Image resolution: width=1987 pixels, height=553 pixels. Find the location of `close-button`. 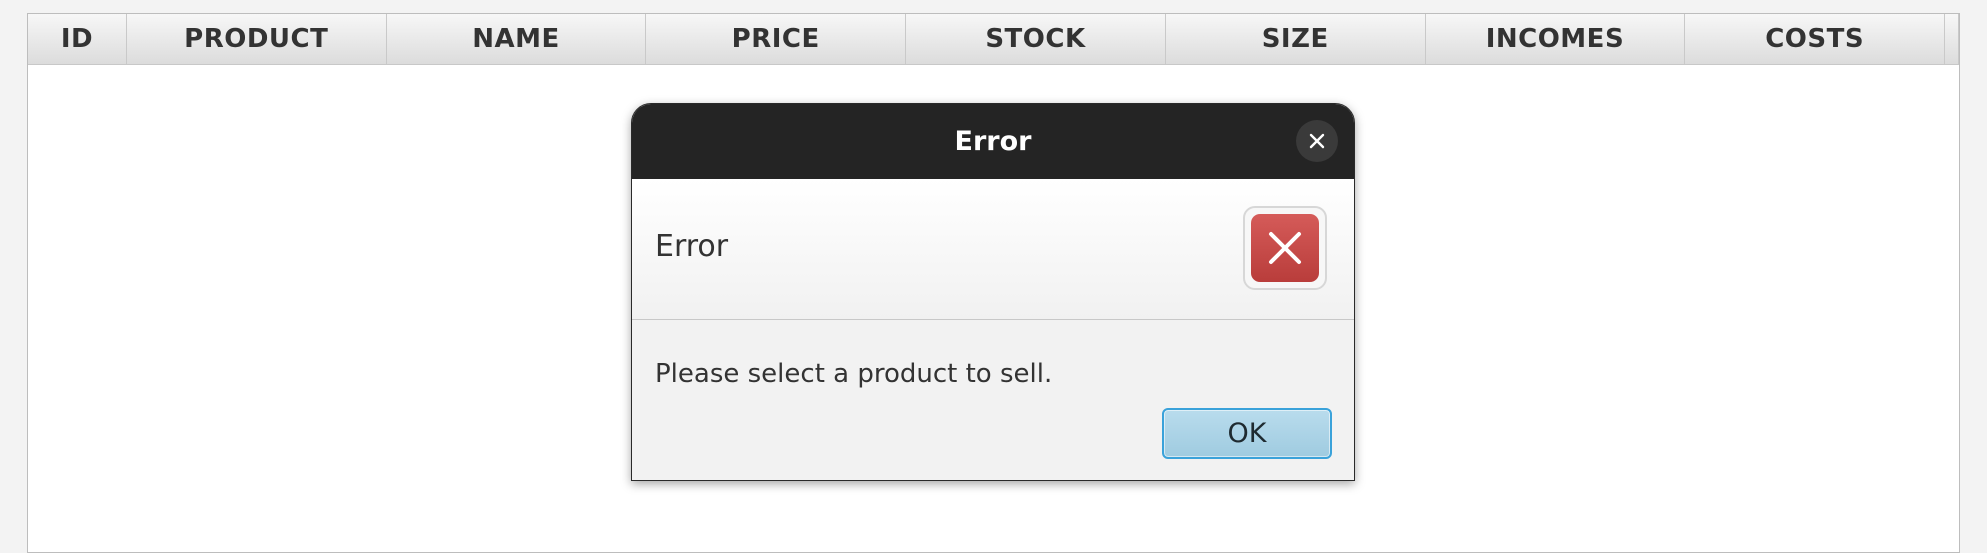

close-button is located at coordinates (1317, 141).